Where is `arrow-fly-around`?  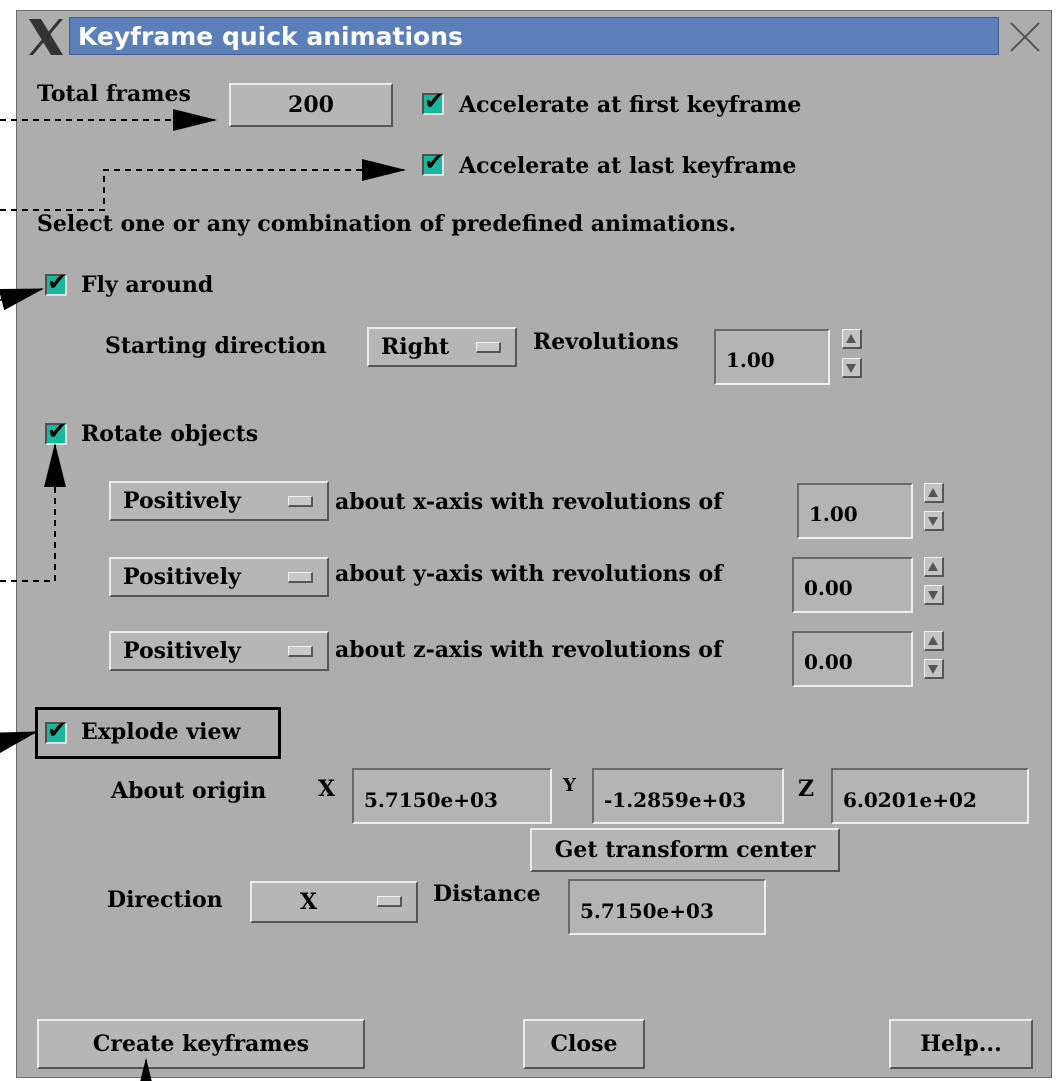 arrow-fly-around is located at coordinates (22, 299).